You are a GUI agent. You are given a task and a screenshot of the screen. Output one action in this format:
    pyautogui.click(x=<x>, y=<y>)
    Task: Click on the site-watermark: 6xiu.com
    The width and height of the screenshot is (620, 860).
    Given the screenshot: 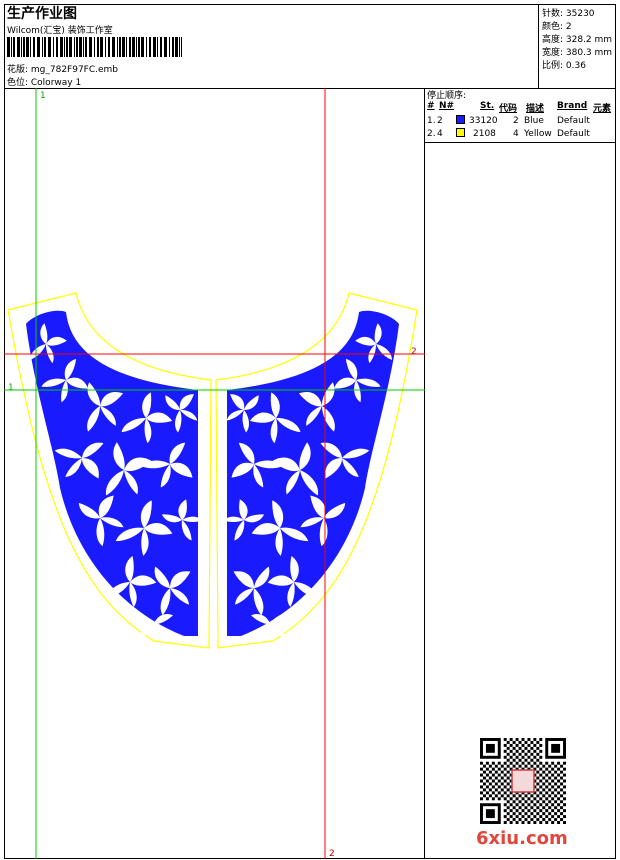 What is the action you would take?
    pyautogui.click(x=522, y=838)
    